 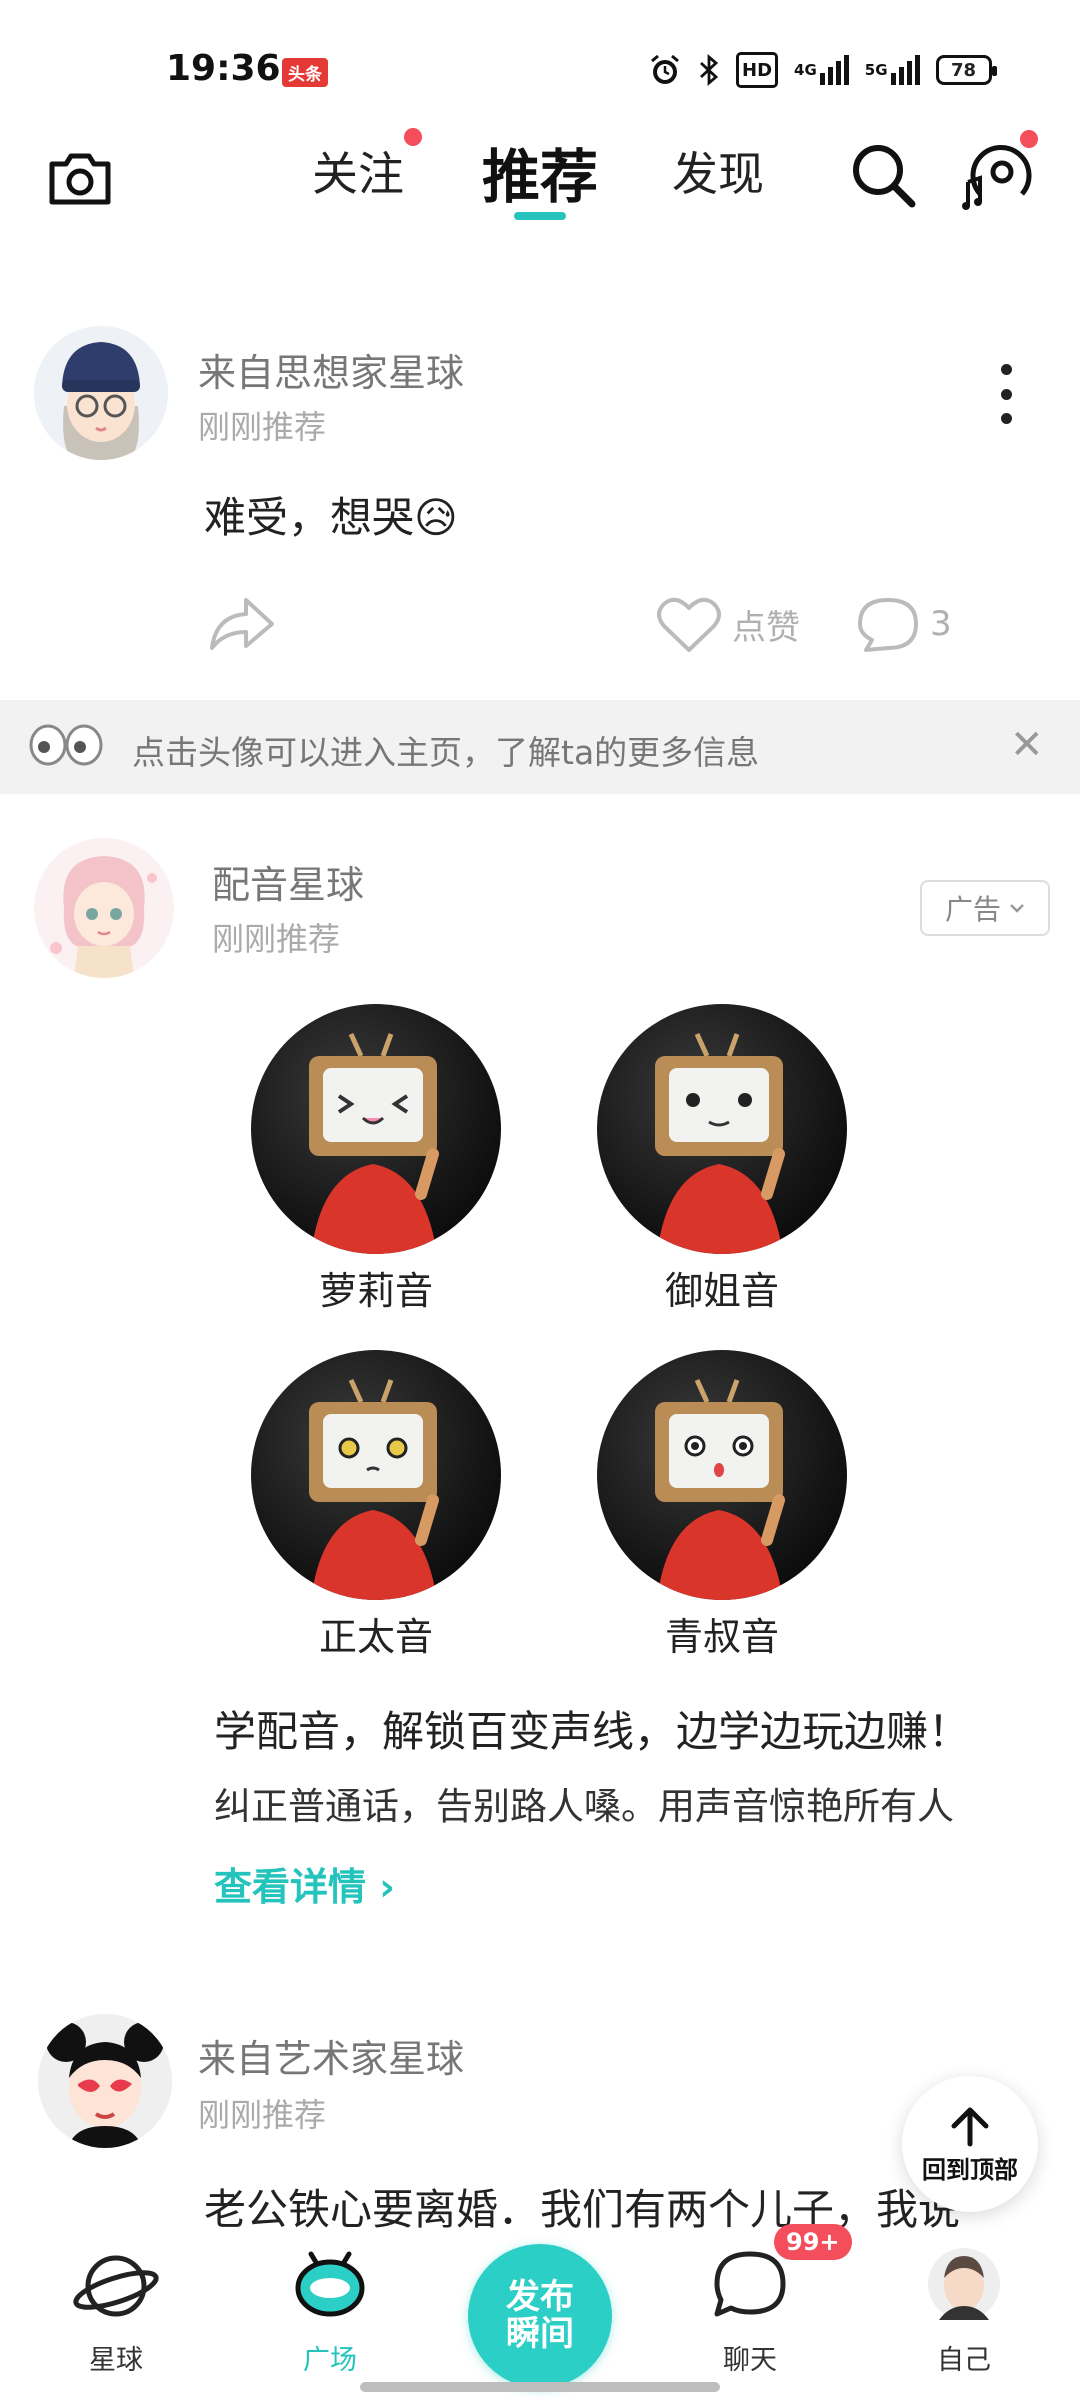 I want to click on status-bar: 19:36 头条 HD 4G 5G 78, so click(x=540, y=60).